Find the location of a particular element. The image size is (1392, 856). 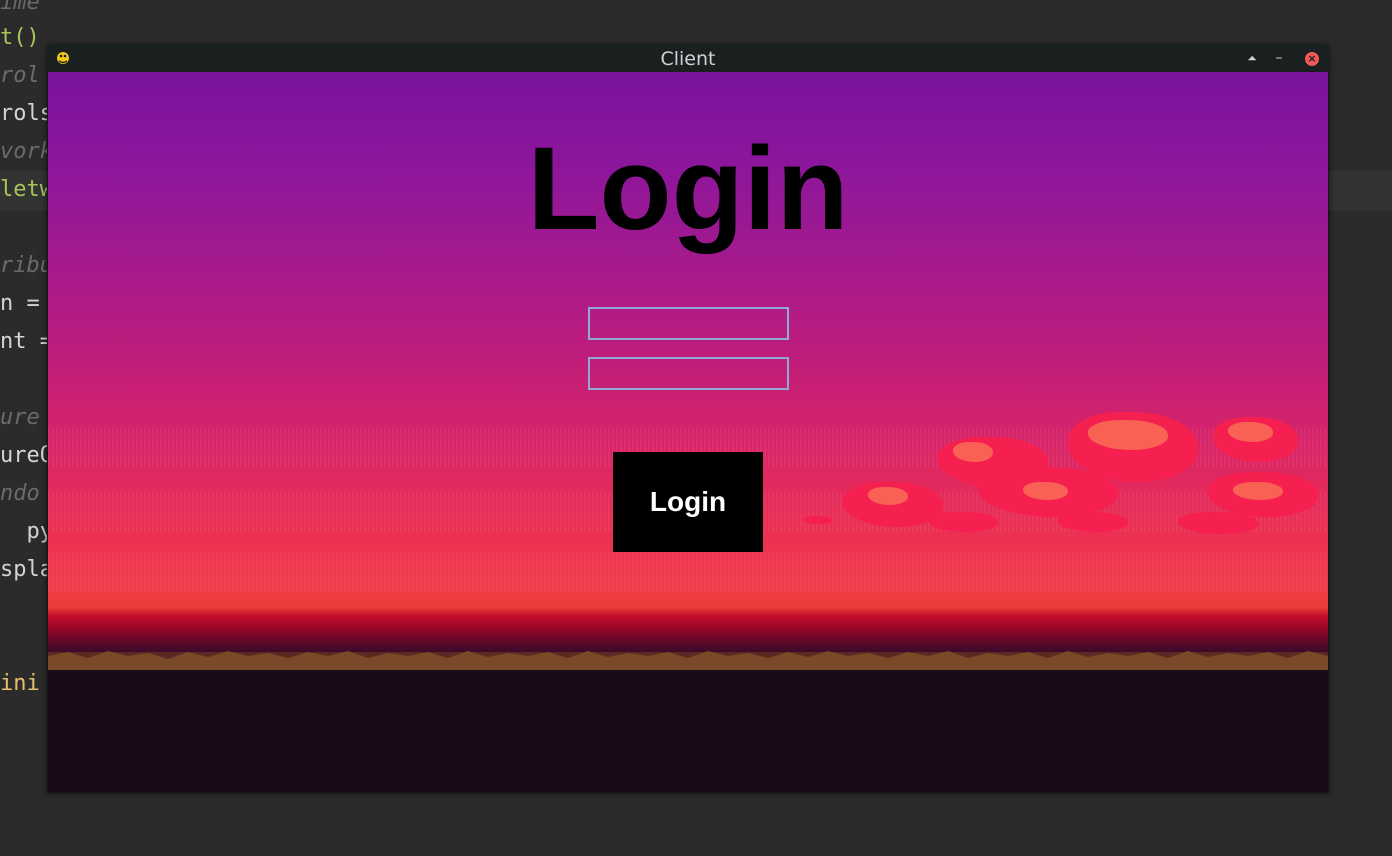

code-line: ndo is located at coordinates (20, 493).